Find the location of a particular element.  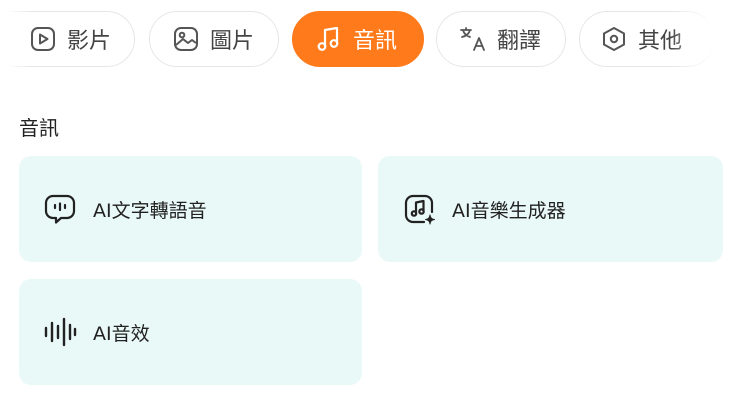

sound-wave-icon is located at coordinates (60, 332).